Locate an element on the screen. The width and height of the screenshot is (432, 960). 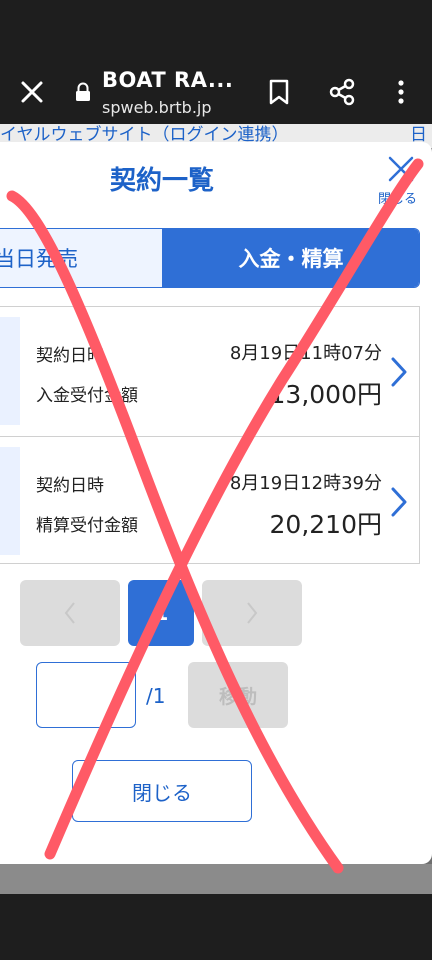
page-jump-input is located at coordinates (86, 695).